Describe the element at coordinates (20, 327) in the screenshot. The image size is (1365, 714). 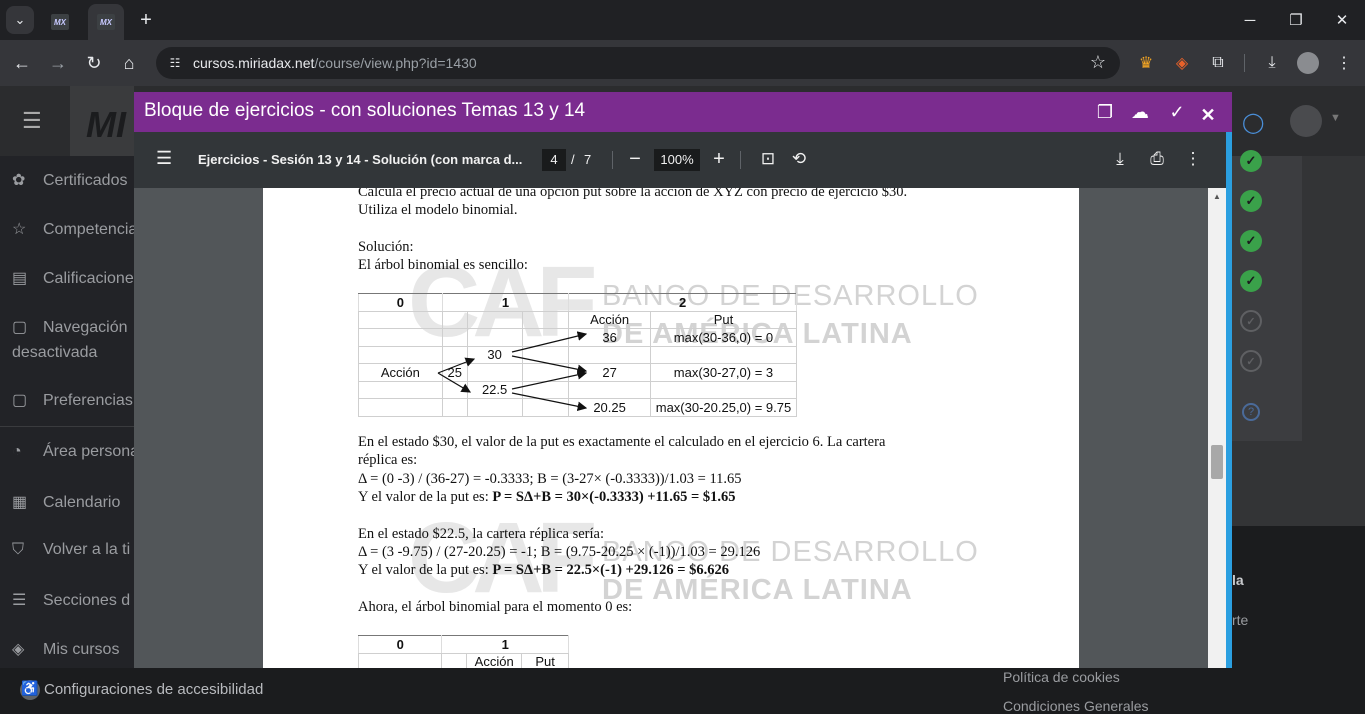
I see `folder-icon: ▢` at that location.